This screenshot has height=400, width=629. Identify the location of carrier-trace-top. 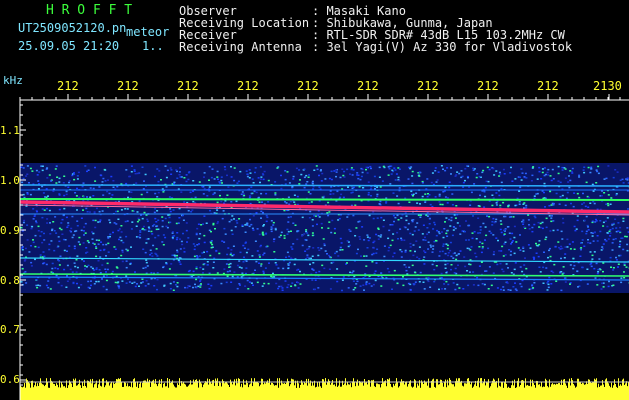
(324, 185).